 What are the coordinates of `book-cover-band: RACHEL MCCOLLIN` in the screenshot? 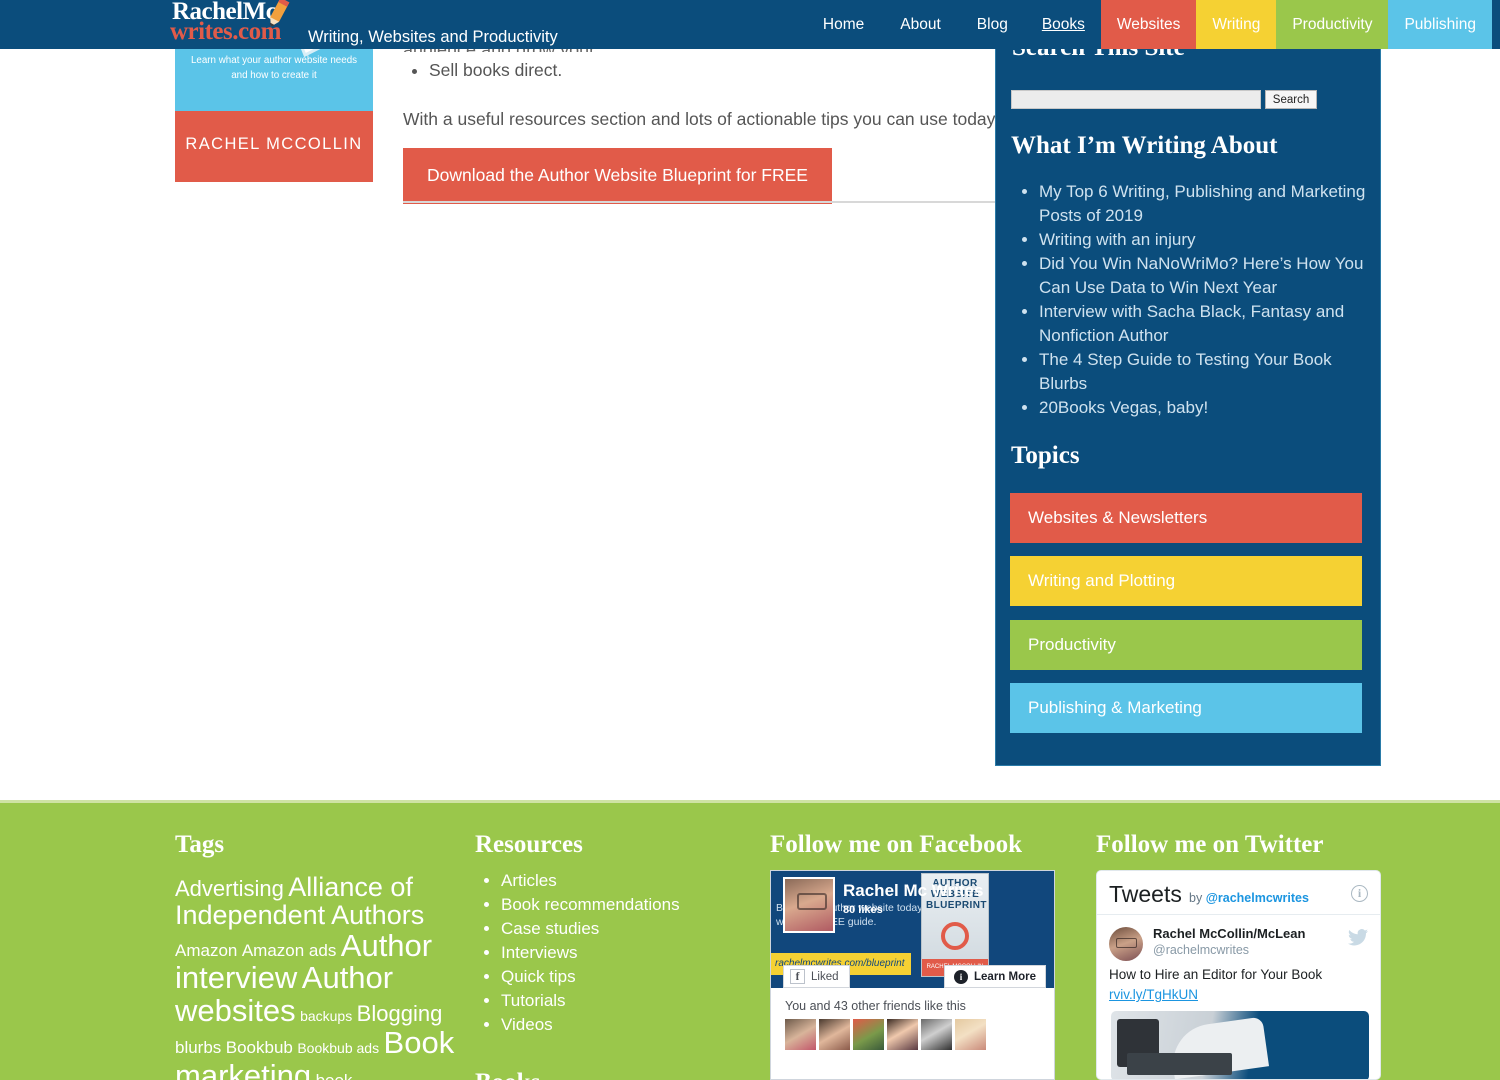 It's located at (274, 146).